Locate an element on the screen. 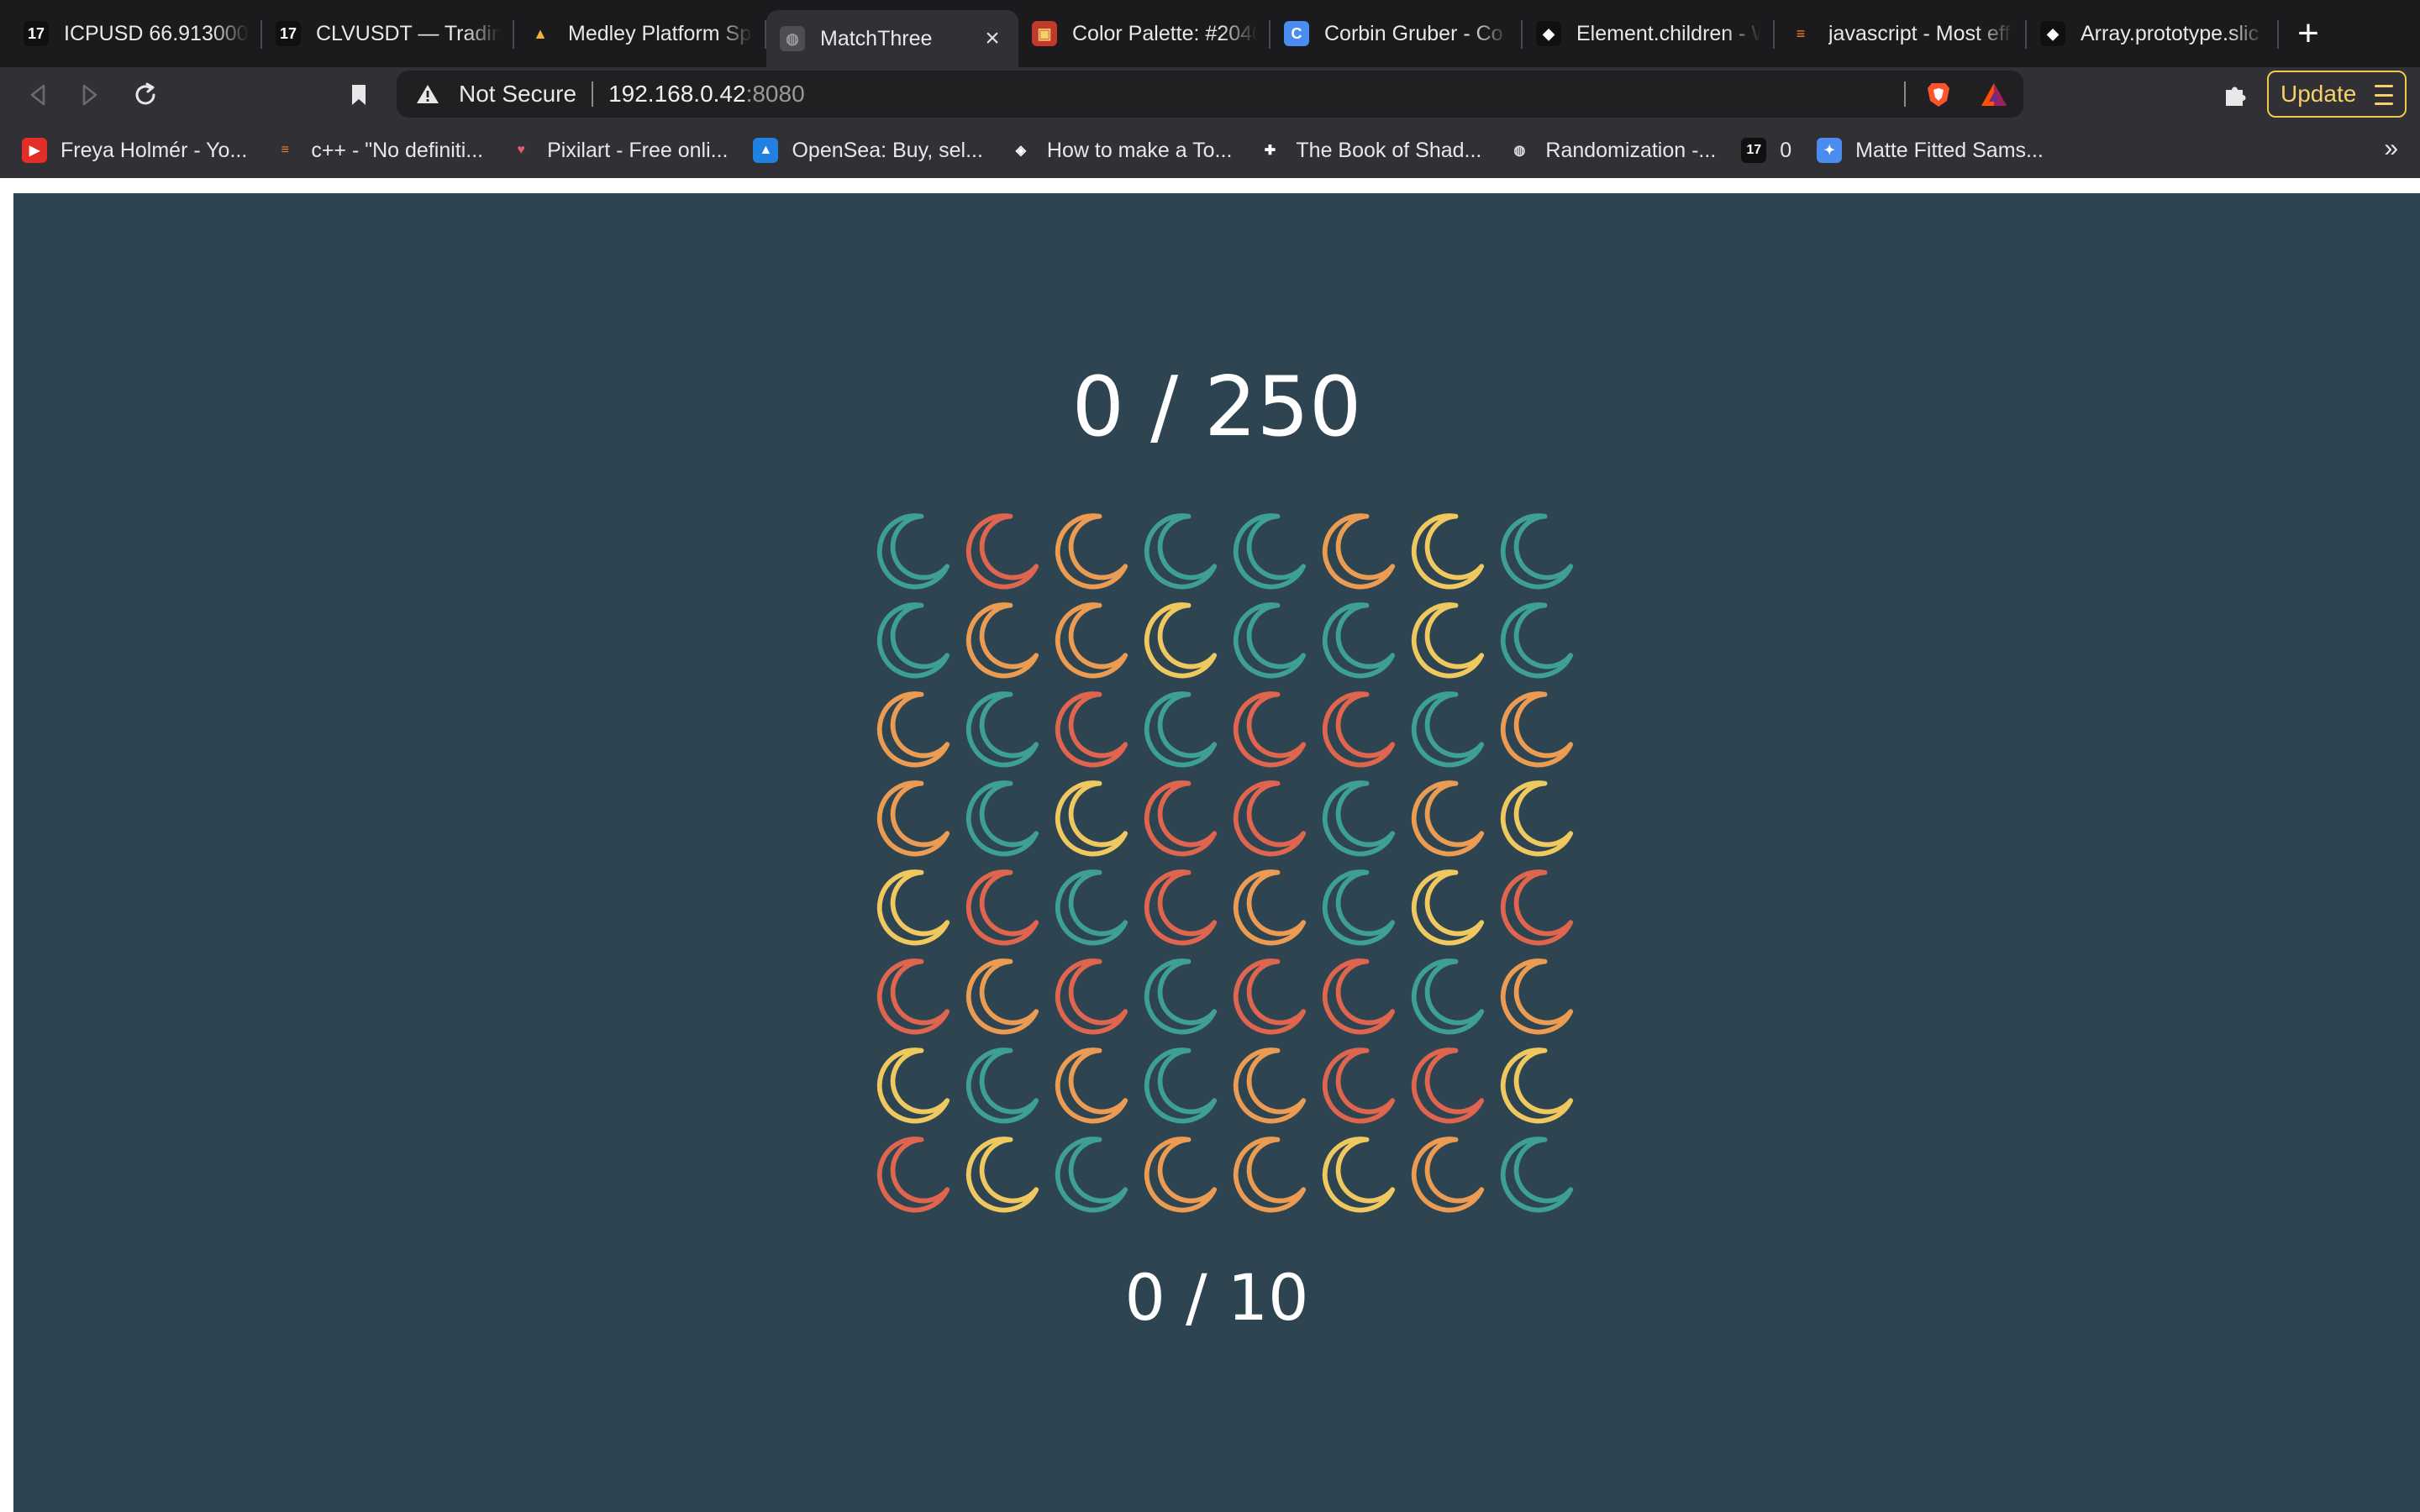 This screenshot has height=1512, width=2420. url-port: :8080 is located at coordinates (775, 94).